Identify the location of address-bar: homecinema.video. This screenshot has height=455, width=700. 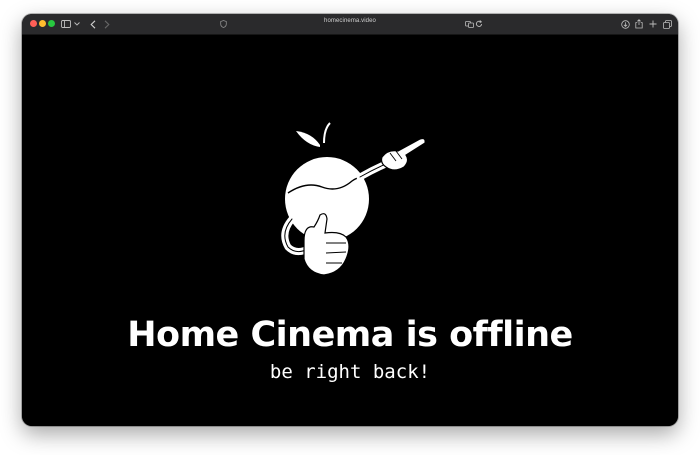
(350, 21).